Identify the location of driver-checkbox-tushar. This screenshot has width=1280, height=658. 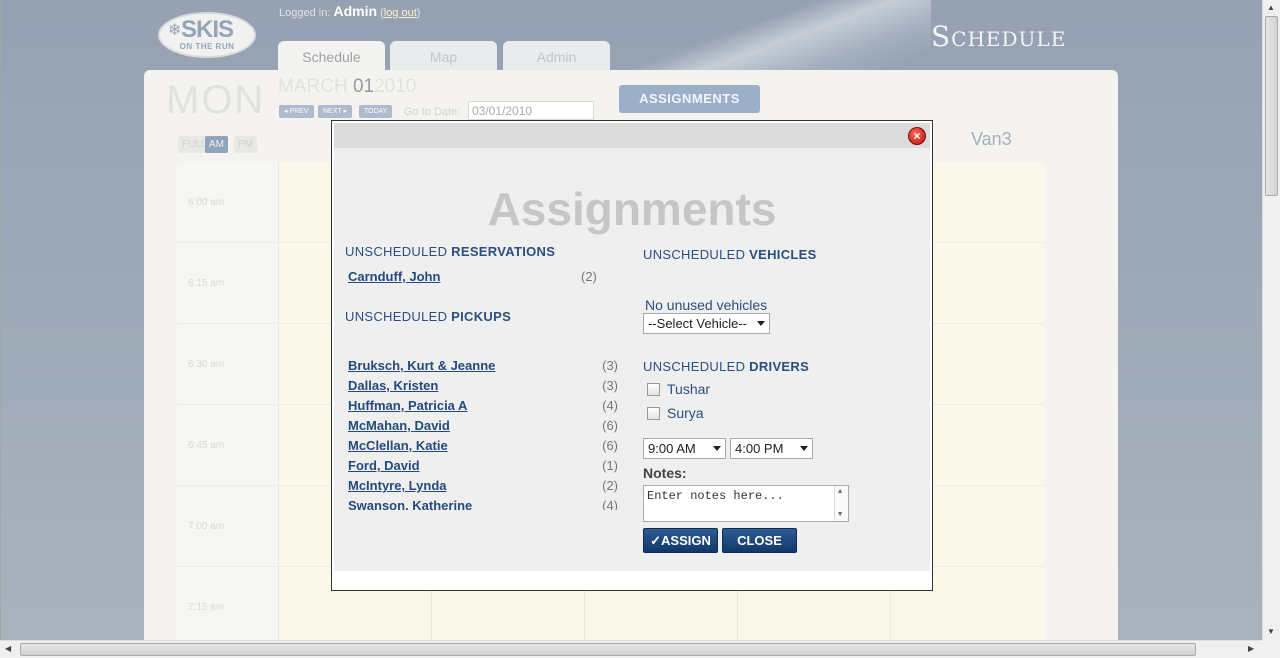
(653, 389).